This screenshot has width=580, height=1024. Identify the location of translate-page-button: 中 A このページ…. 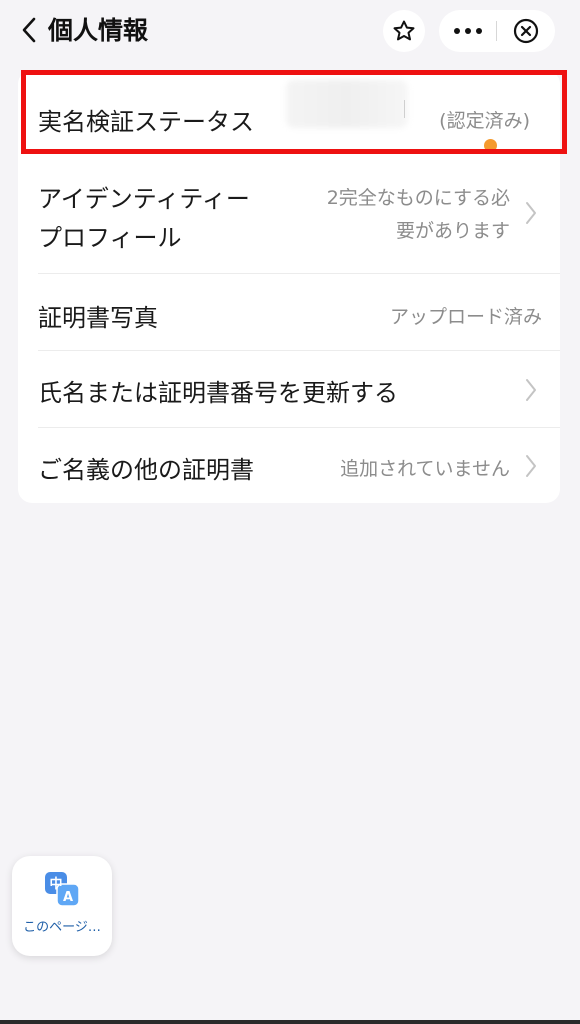
(62, 906).